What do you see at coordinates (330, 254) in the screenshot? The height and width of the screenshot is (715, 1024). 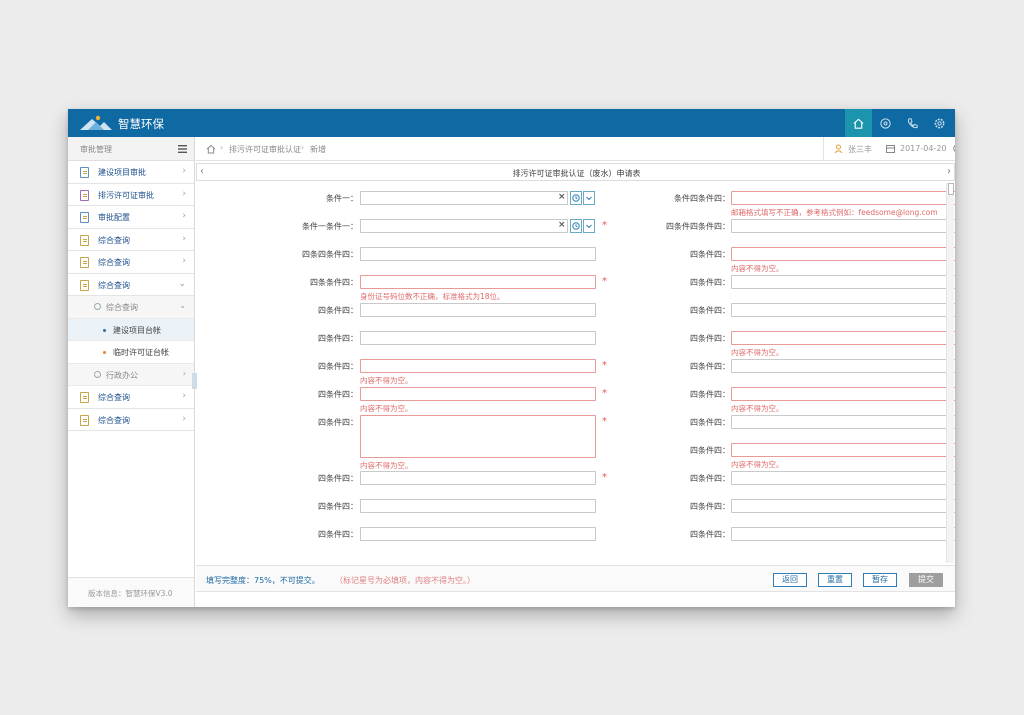 I see `field-label: 四条四条件四：` at bounding box center [330, 254].